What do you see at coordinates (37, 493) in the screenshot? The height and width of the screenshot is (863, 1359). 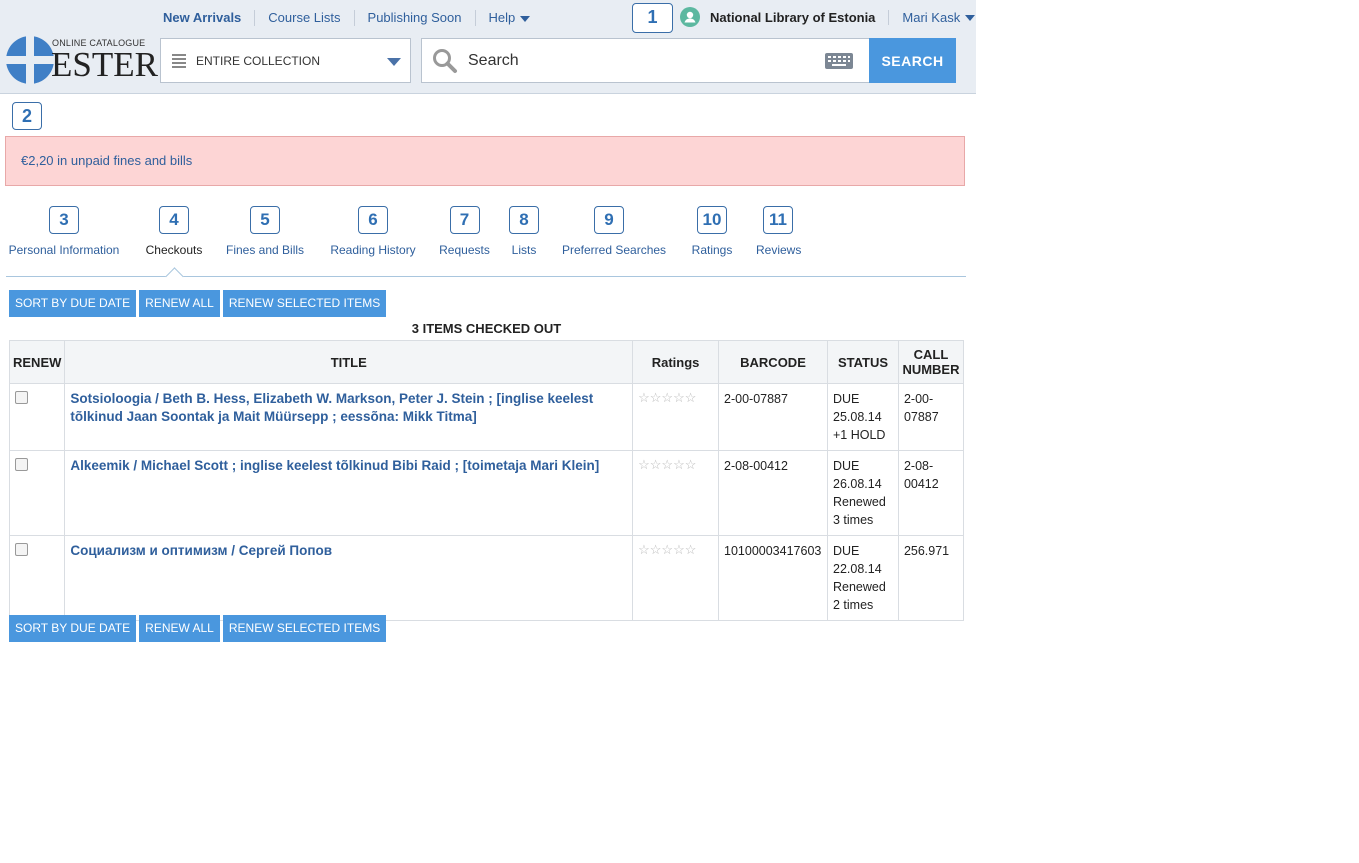 I see `renew-cell` at bounding box center [37, 493].